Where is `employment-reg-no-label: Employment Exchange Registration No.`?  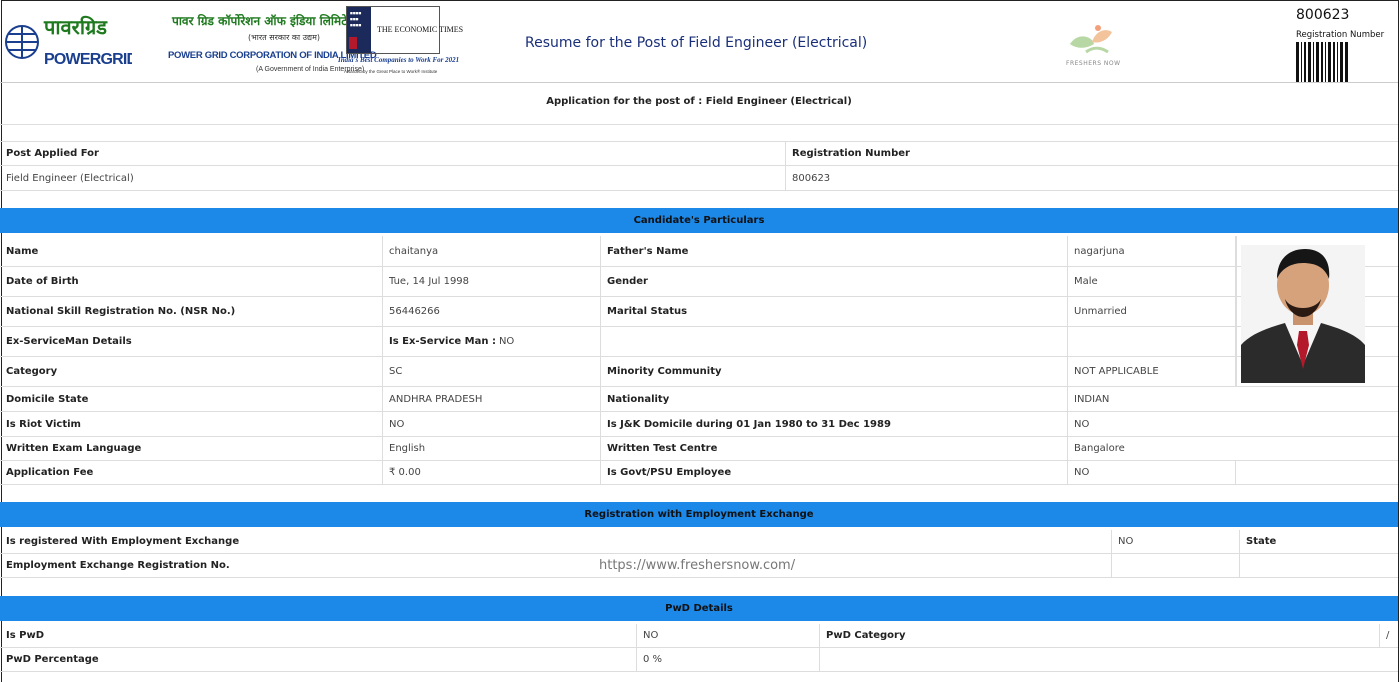 employment-reg-no-label: Employment Exchange Registration No. is located at coordinates (556, 565).